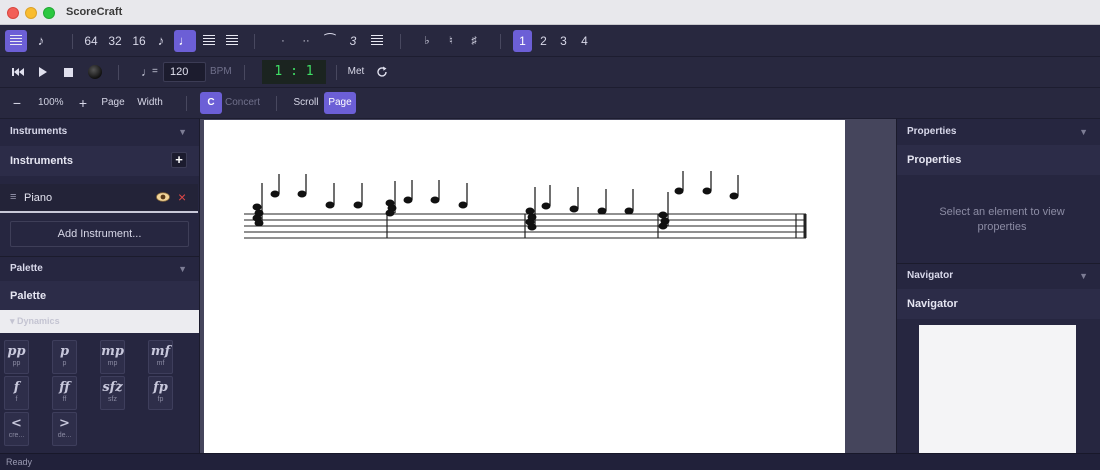 The image size is (1100, 470). Describe the element at coordinates (91, 41) in the screenshot. I see `duration-64th-button: 64` at that location.